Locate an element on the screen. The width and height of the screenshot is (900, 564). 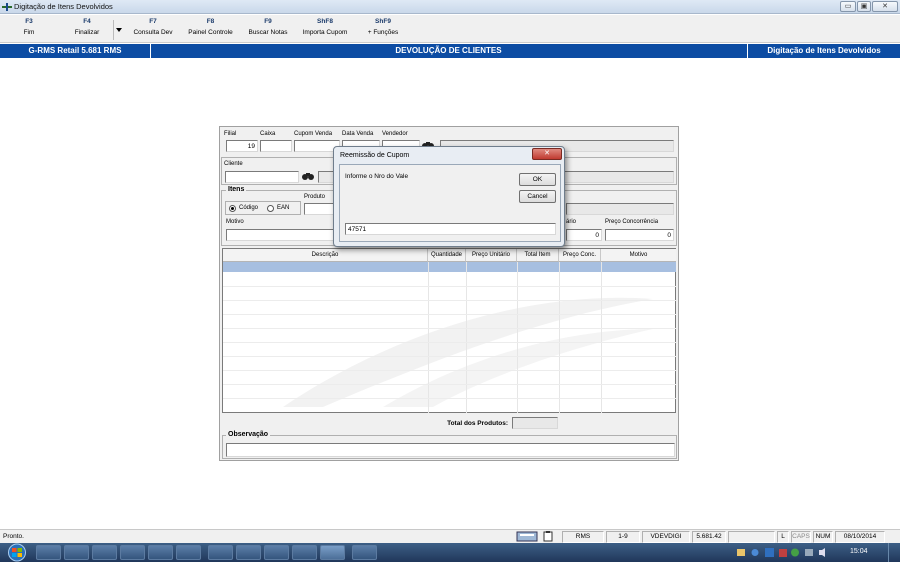
close-window-button: ✕ is located at coordinates (885, 6).